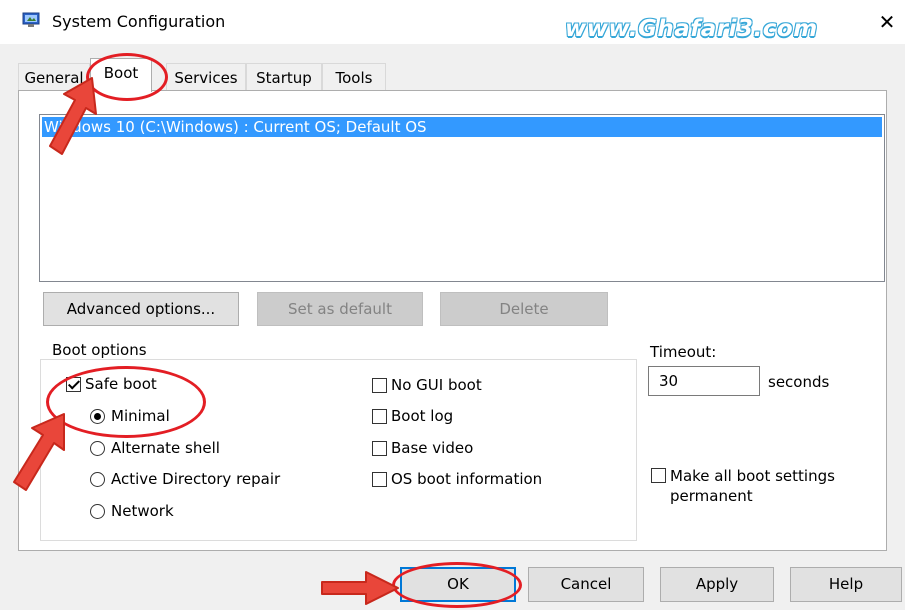  I want to click on os-boot-information-checkbox: OS boot information, so click(457, 479).